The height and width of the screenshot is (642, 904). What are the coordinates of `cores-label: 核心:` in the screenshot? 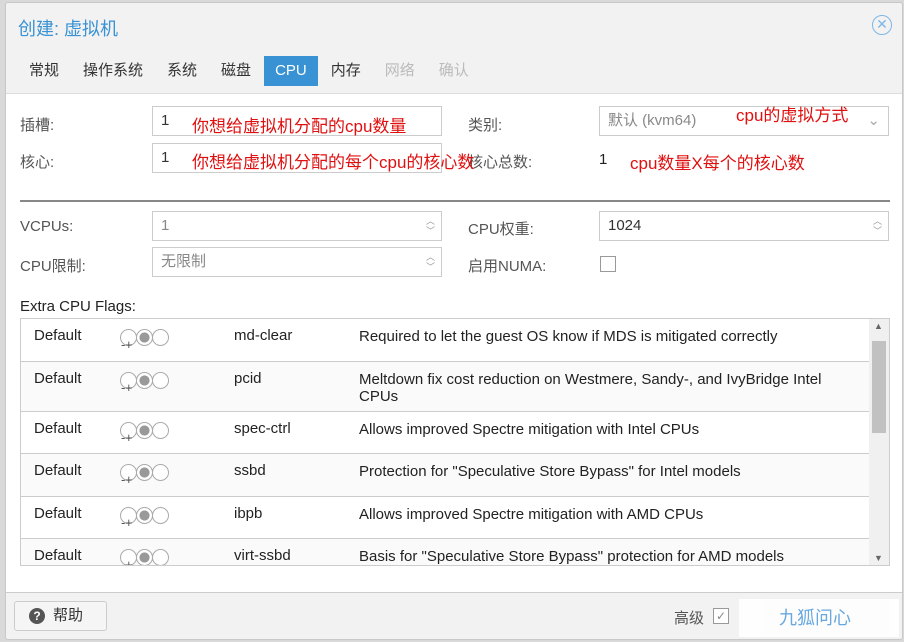 It's located at (37, 162).